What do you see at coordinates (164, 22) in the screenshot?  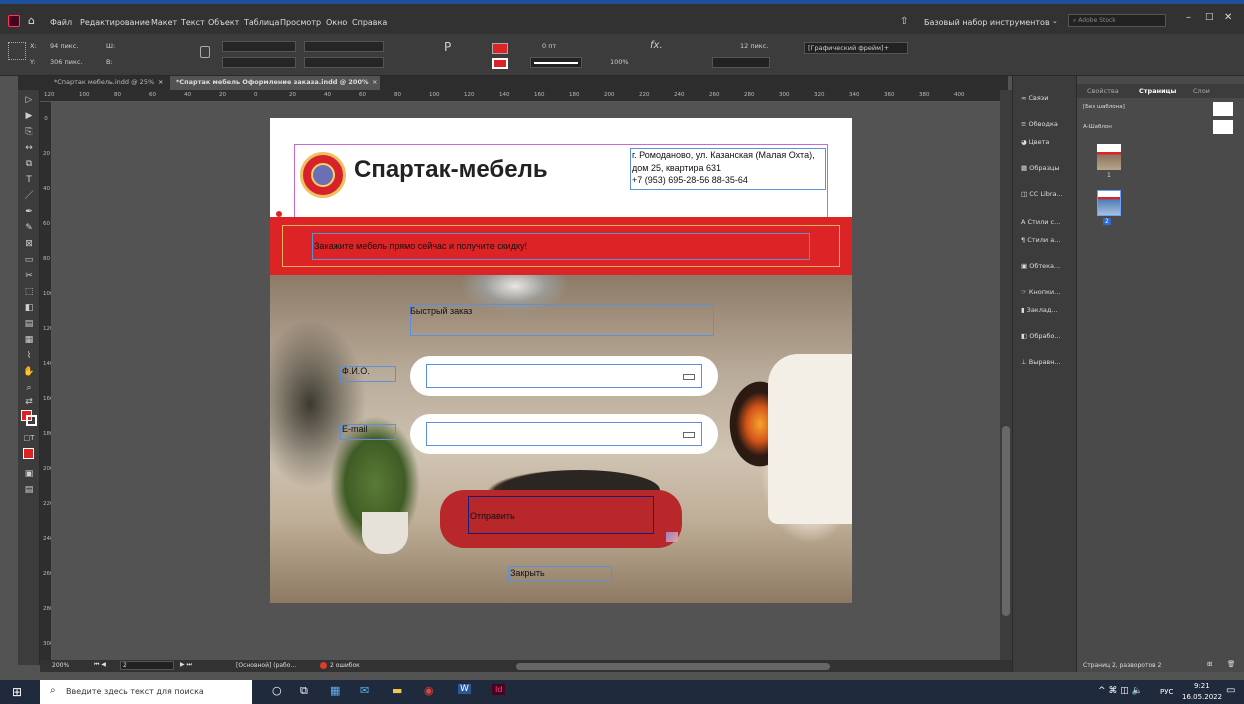 I see `menu-layout: Макет` at bounding box center [164, 22].